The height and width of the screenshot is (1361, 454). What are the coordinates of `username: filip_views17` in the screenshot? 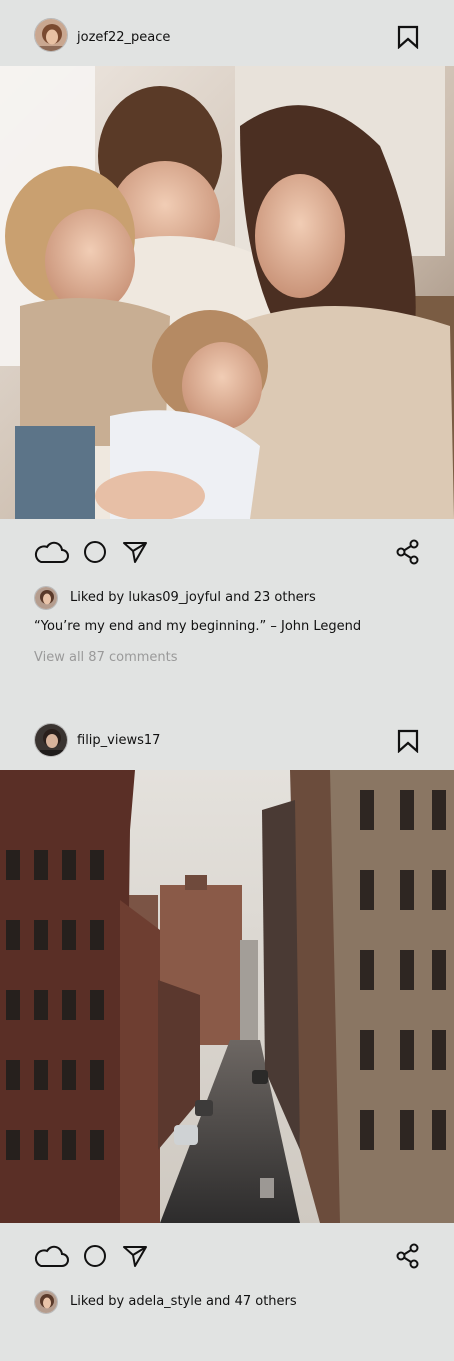 It's located at (118, 740).